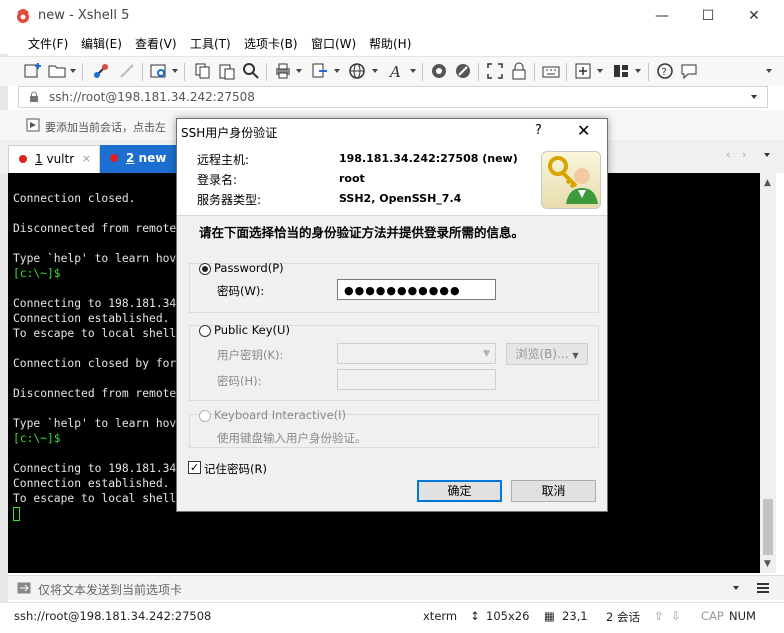  I want to click on remote-host-value: 198.181.34.242:27508 (new), so click(428, 158).